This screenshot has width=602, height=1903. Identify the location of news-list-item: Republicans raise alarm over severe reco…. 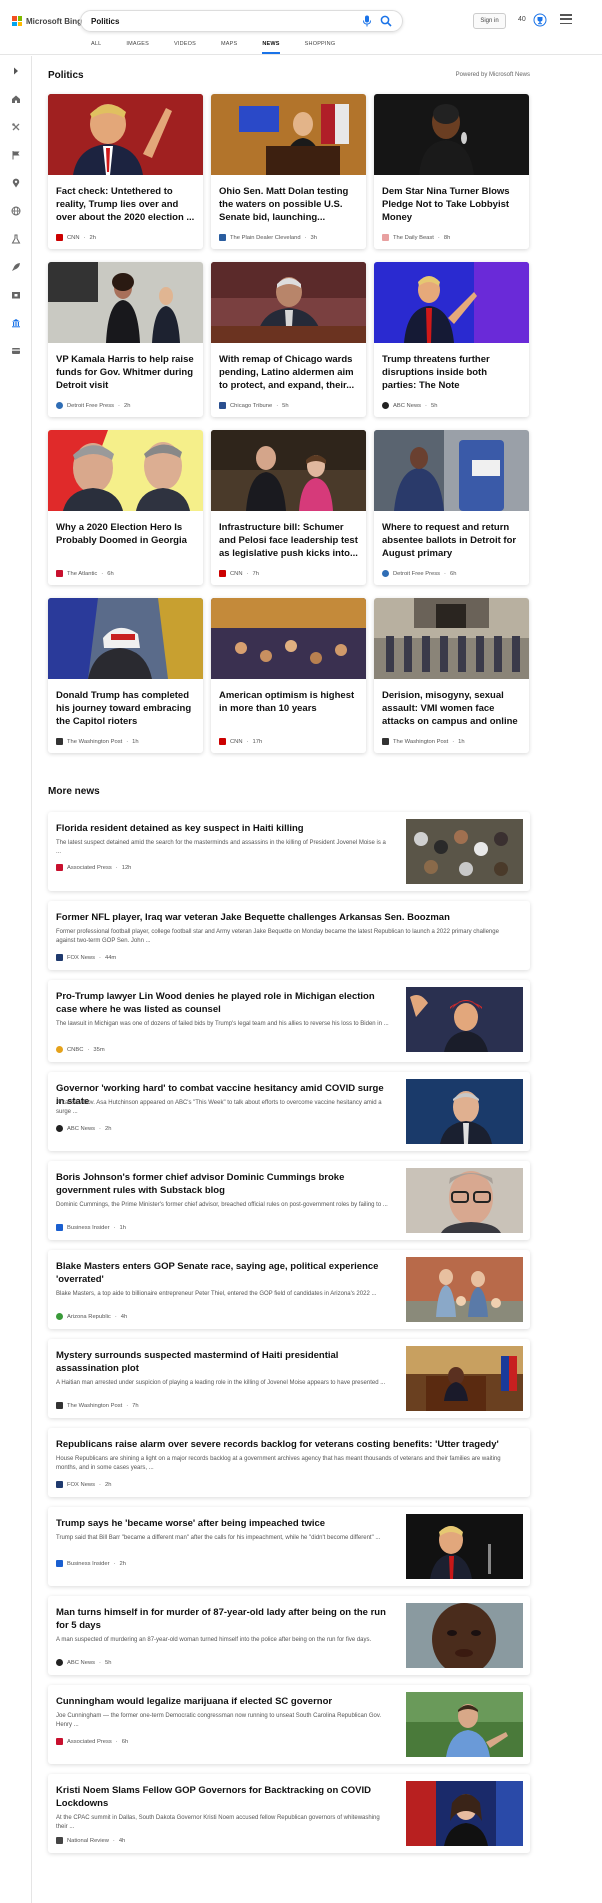
(289, 1462).